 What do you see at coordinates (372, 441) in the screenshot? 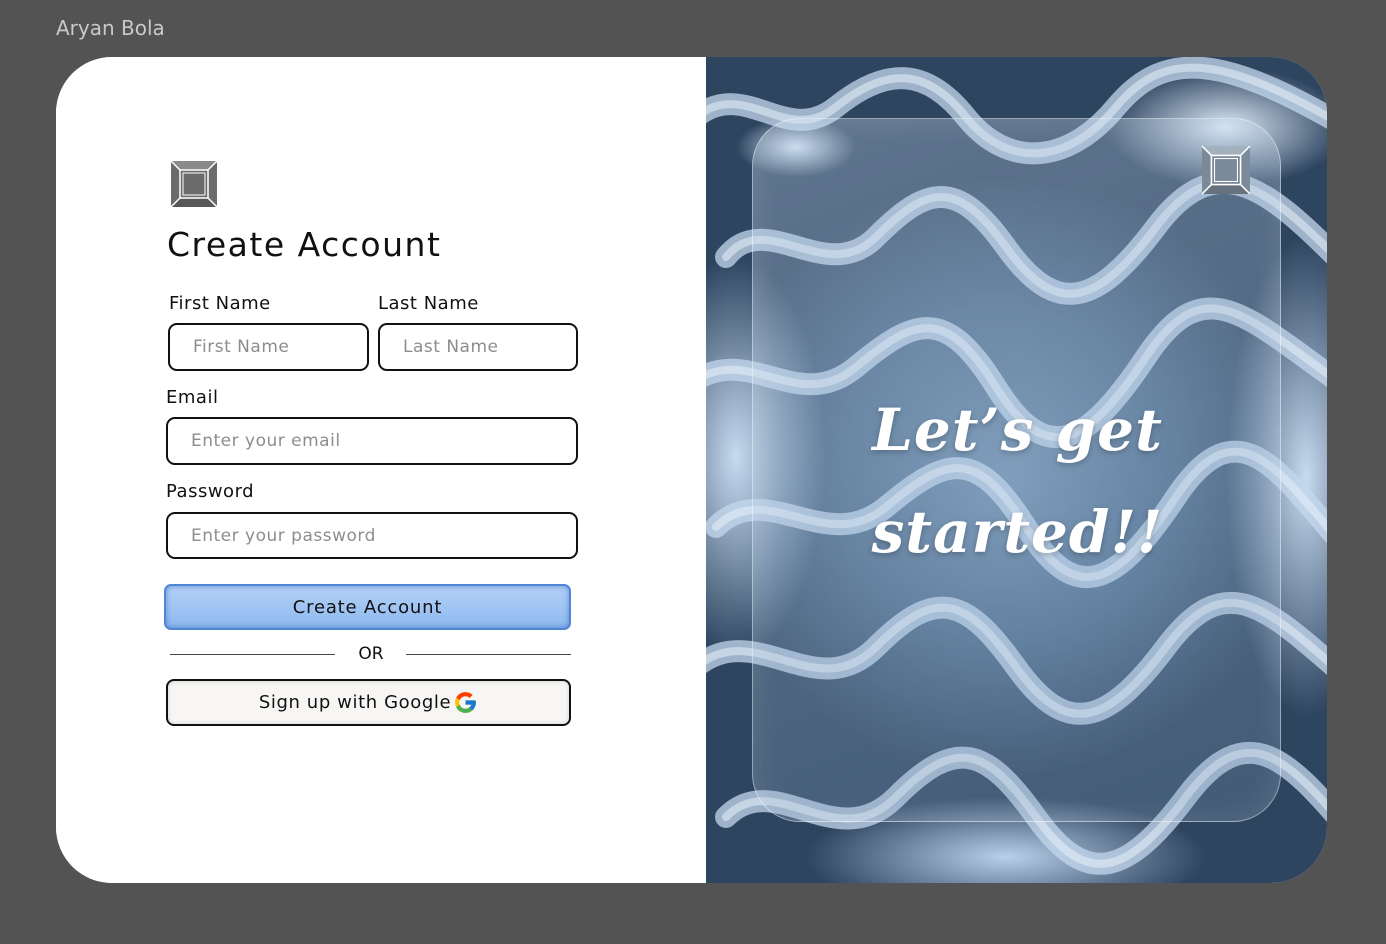
I see `email-input` at bounding box center [372, 441].